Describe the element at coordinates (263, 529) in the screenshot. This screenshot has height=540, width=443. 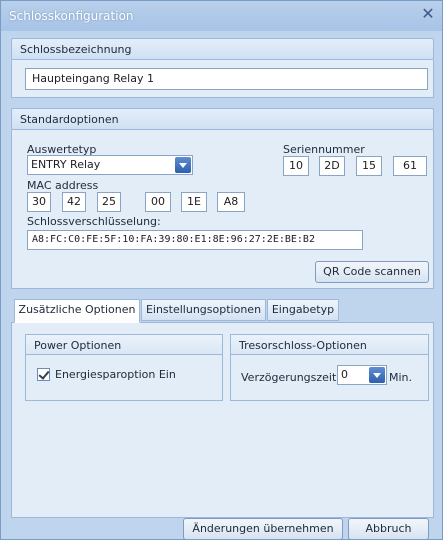
I see `apply-changes-button: Änderungen übernehmen` at that location.